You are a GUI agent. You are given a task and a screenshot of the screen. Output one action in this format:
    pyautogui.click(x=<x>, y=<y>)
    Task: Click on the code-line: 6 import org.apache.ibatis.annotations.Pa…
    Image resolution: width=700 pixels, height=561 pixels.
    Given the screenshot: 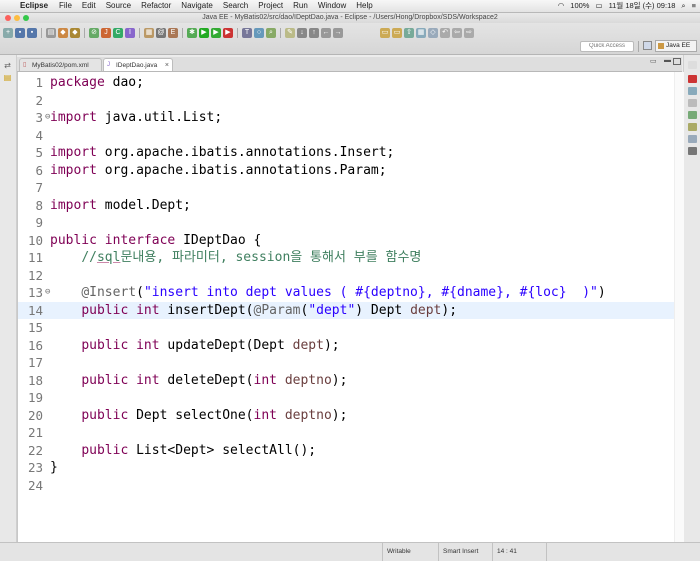 What is the action you would take?
    pyautogui.click(x=351, y=171)
    